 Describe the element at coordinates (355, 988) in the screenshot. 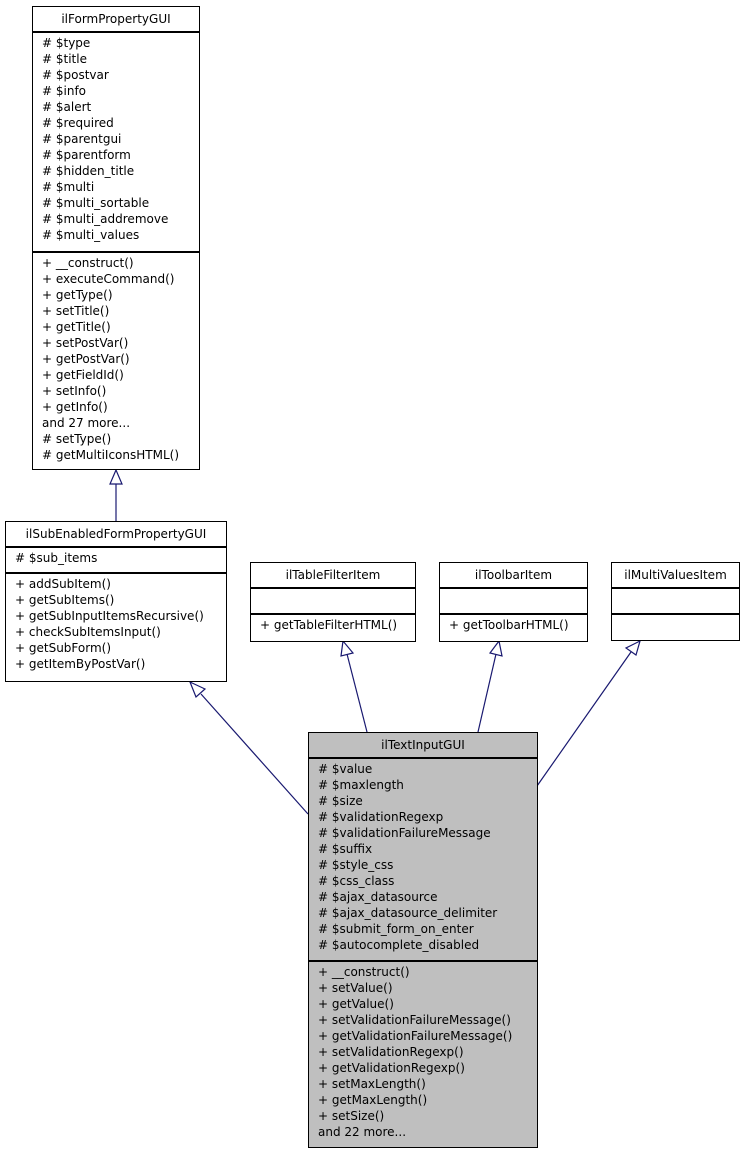

I see `method-item: + setValue()` at that location.